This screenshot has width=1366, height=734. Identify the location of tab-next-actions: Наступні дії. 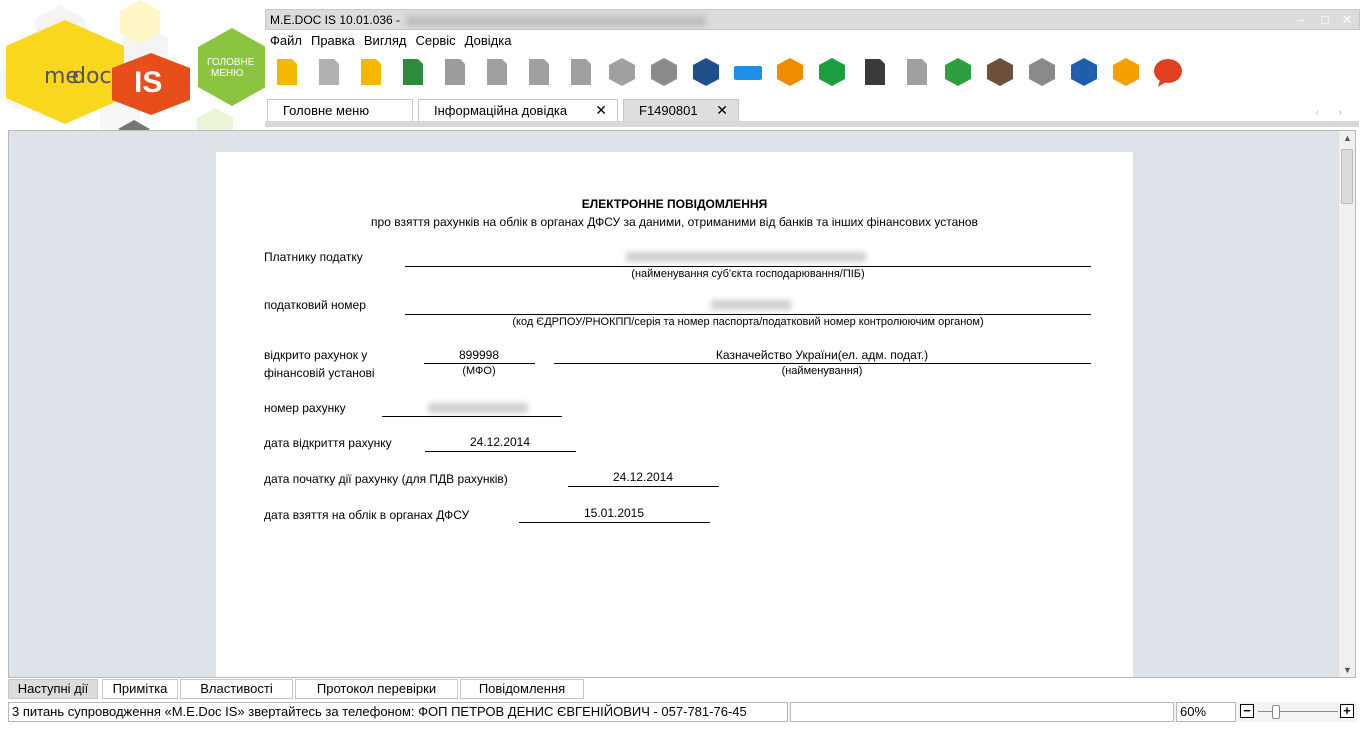
(53, 689).